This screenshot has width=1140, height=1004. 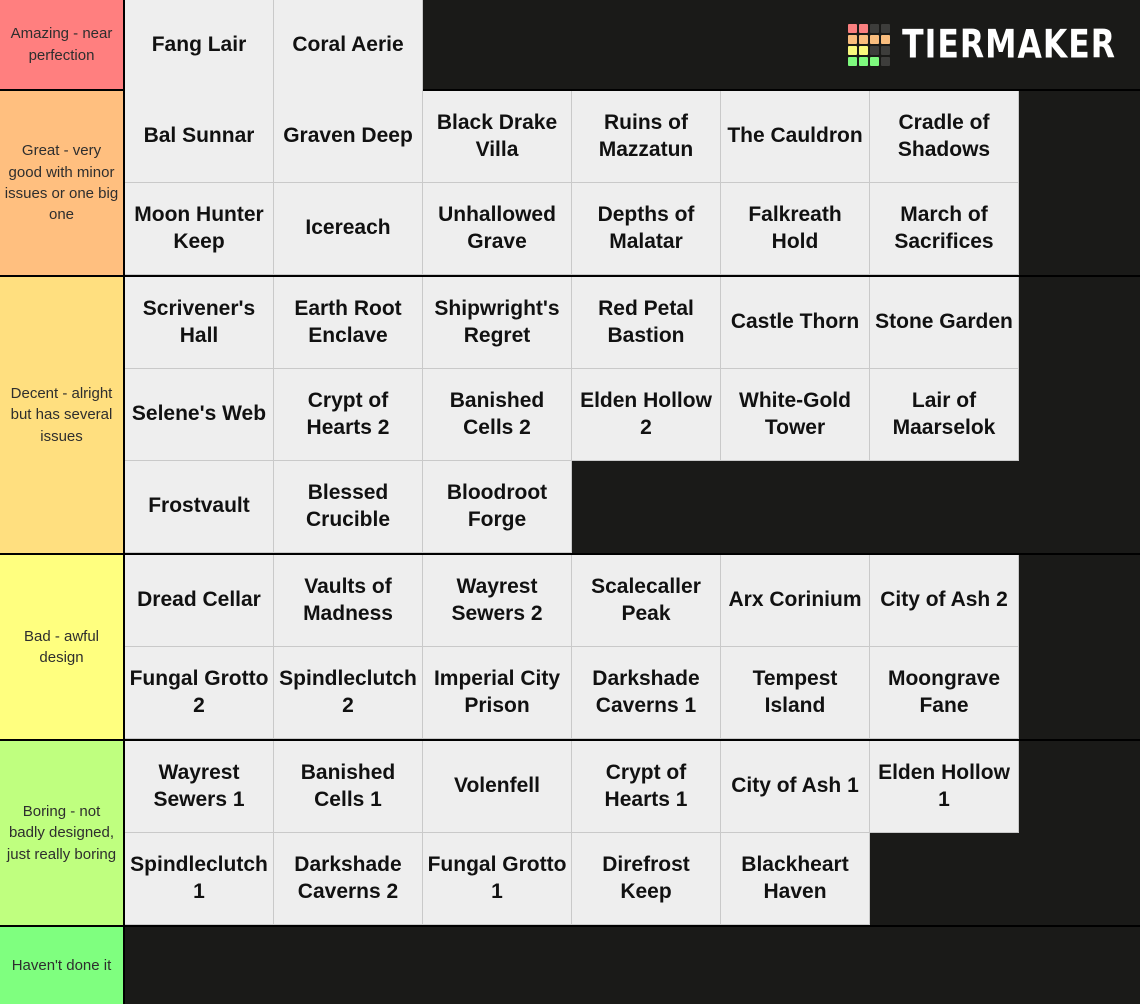 What do you see at coordinates (497, 787) in the screenshot?
I see `tier-item-cell: Volenfell` at bounding box center [497, 787].